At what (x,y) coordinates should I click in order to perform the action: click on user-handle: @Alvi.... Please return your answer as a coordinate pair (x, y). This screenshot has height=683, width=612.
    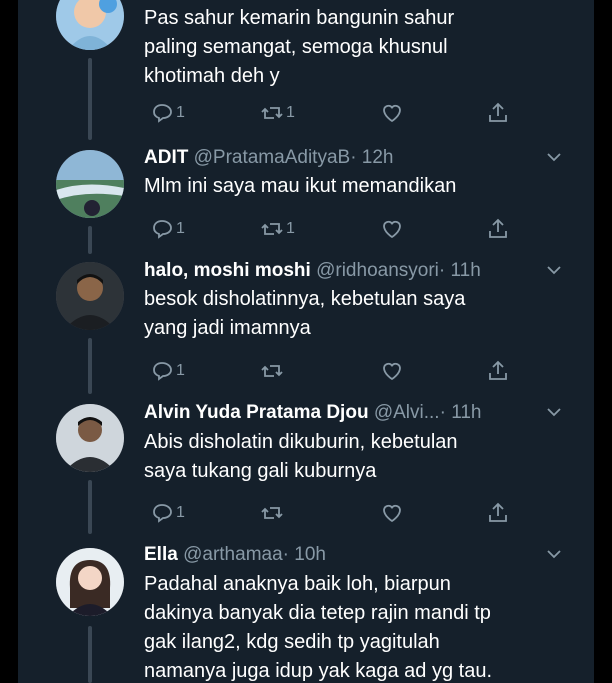
    Looking at the image, I should click on (407, 412).